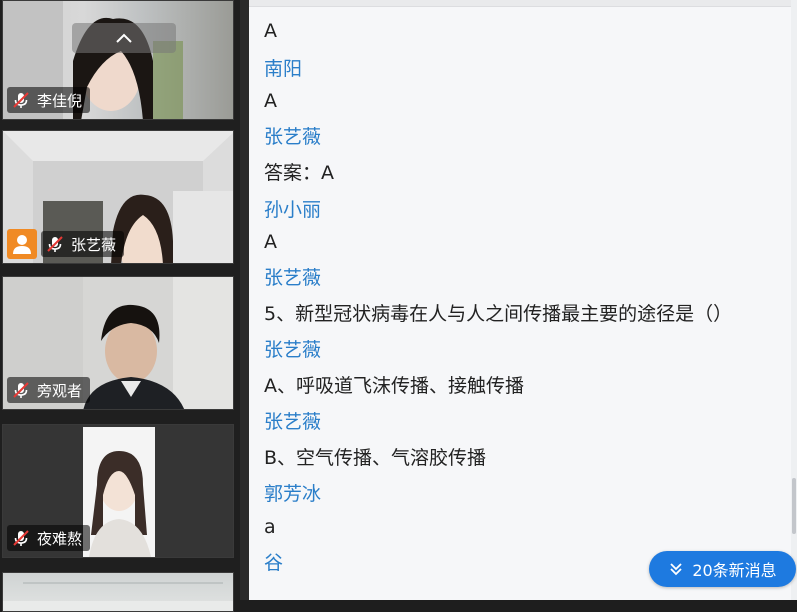 This screenshot has width=797, height=612. What do you see at coordinates (118, 343) in the screenshot?
I see `video-tile-pangguanzhe: 旁观者` at bounding box center [118, 343].